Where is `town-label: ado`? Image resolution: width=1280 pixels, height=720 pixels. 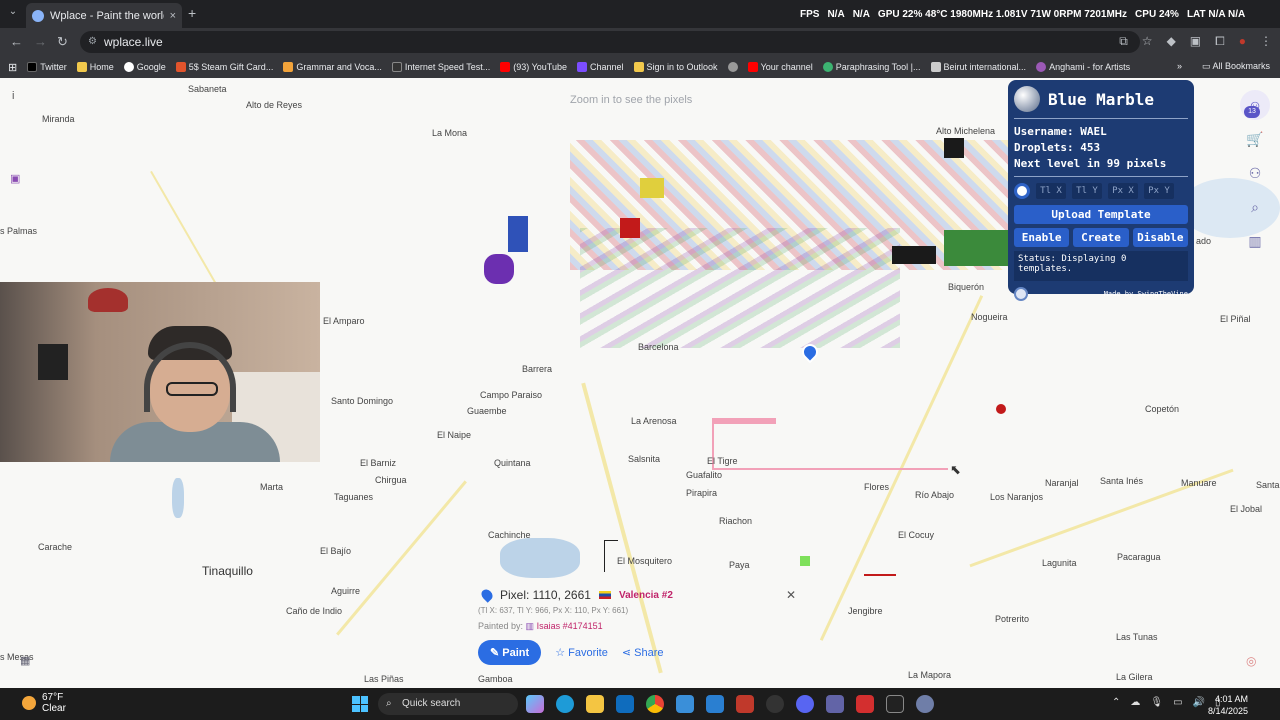
town-label: ado is located at coordinates (1204, 241).